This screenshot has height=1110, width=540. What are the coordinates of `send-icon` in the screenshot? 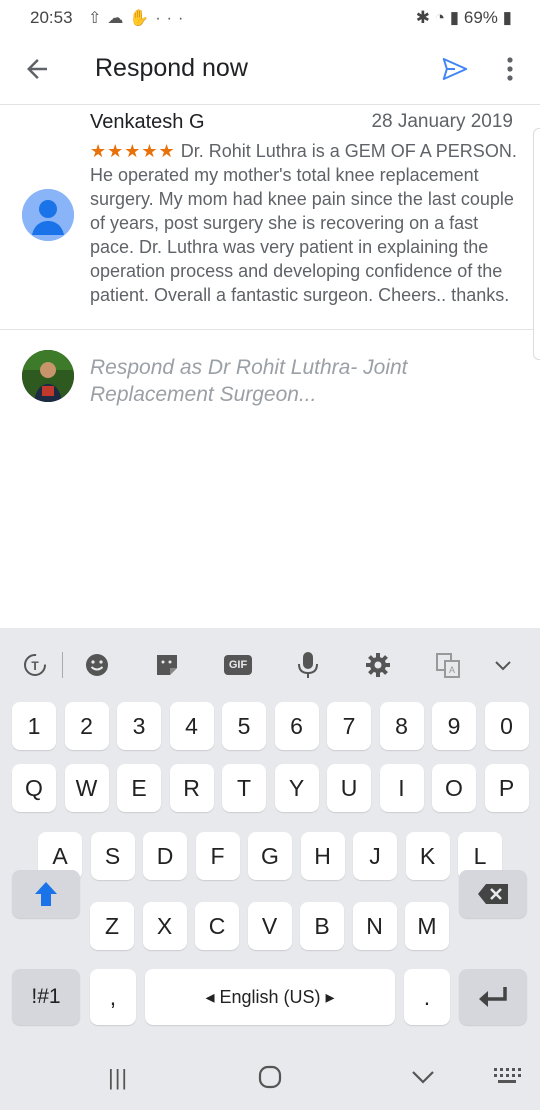 It's located at (455, 69).